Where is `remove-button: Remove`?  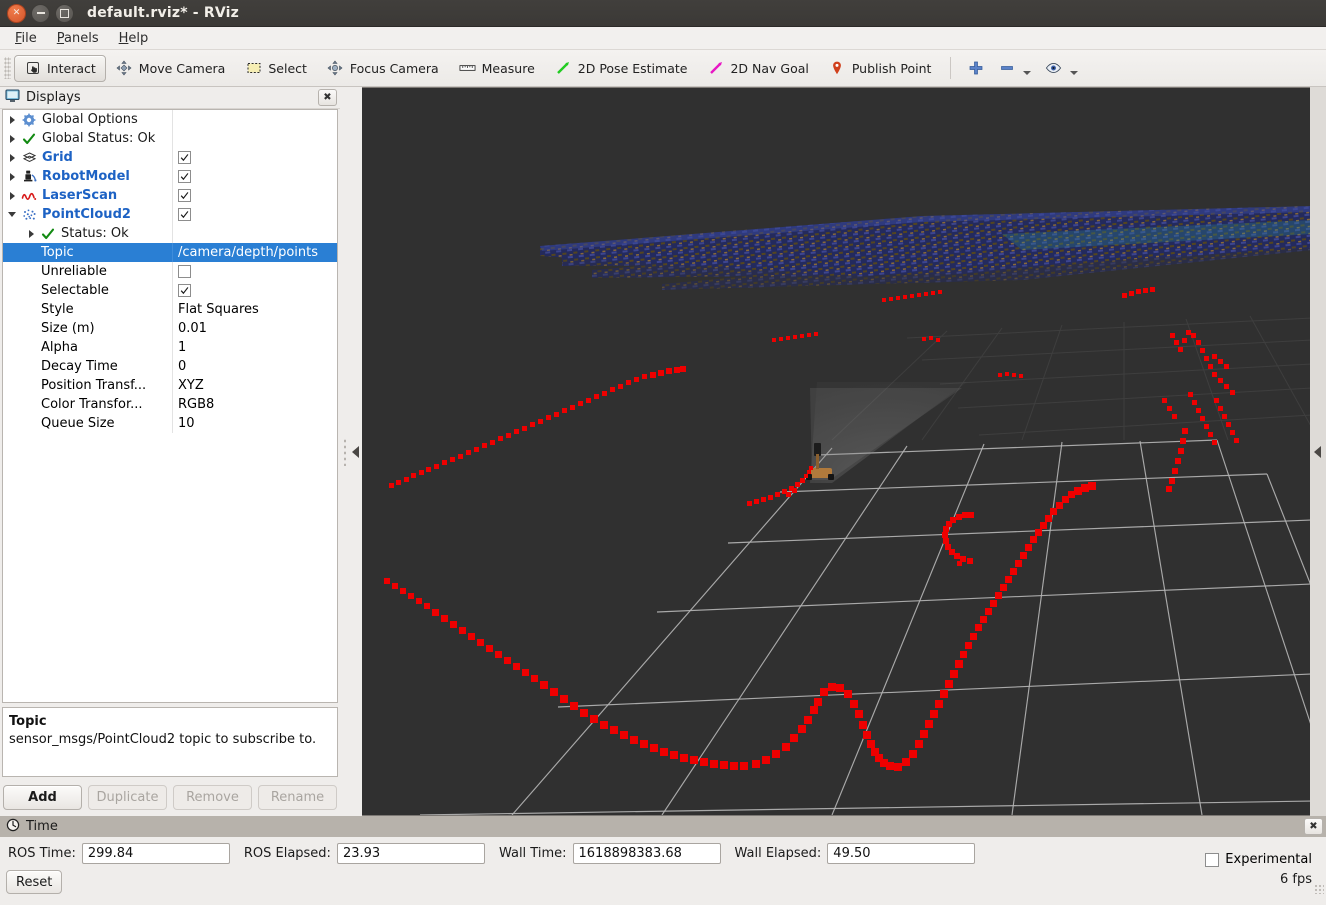
remove-button: Remove is located at coordinates (212, 797).